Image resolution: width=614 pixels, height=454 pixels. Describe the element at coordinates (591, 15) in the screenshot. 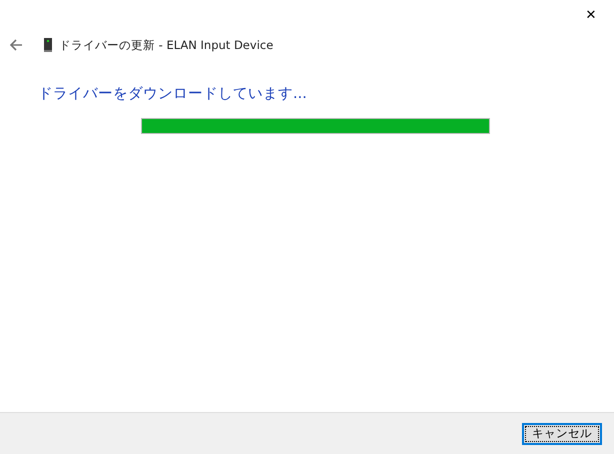

I see `close-button: ✕` at that location.